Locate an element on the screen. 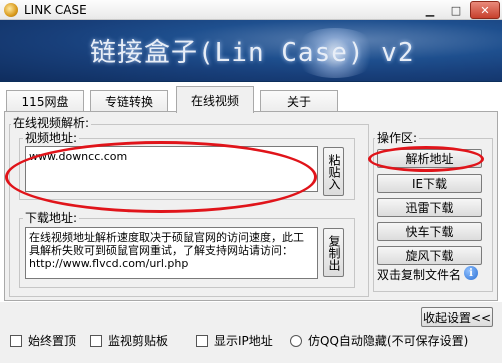 Image resolution: width=502 pixels, height=363 pixels. qq-auto-hide-label: 仿QQ自动隐藏(不可保存设置) is located at coordinates (388, 341).